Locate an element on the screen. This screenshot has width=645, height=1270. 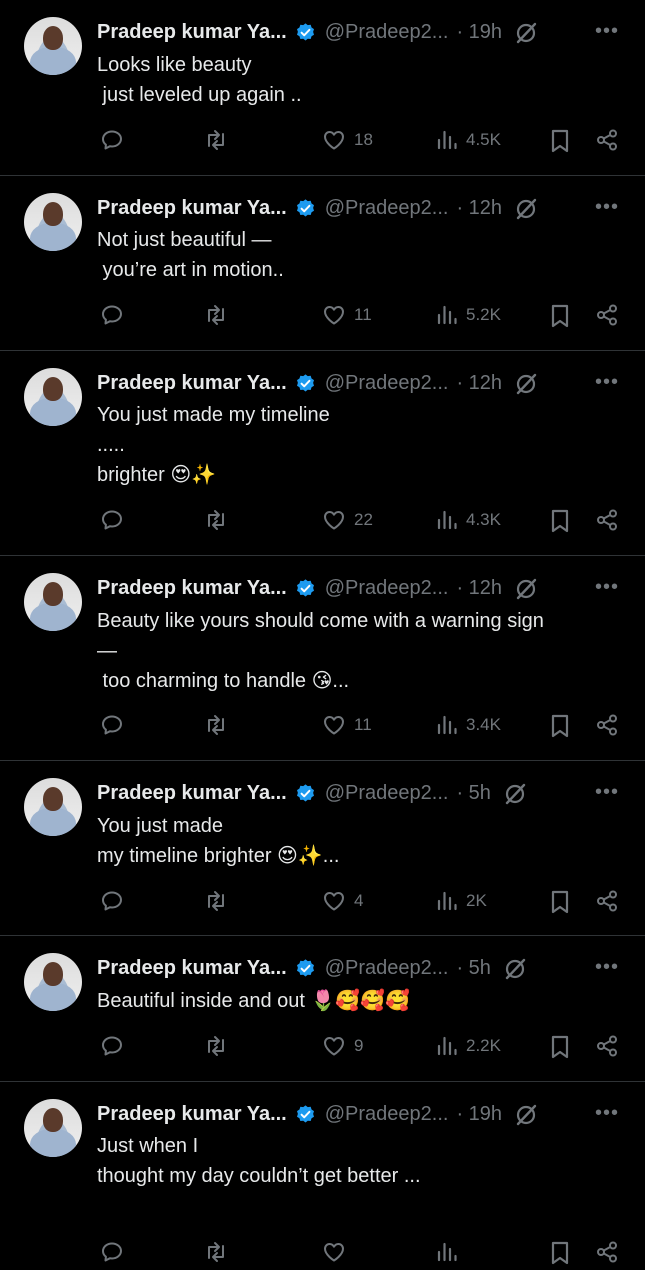
views-button: 4.3K is located at coordinates (468, 520).